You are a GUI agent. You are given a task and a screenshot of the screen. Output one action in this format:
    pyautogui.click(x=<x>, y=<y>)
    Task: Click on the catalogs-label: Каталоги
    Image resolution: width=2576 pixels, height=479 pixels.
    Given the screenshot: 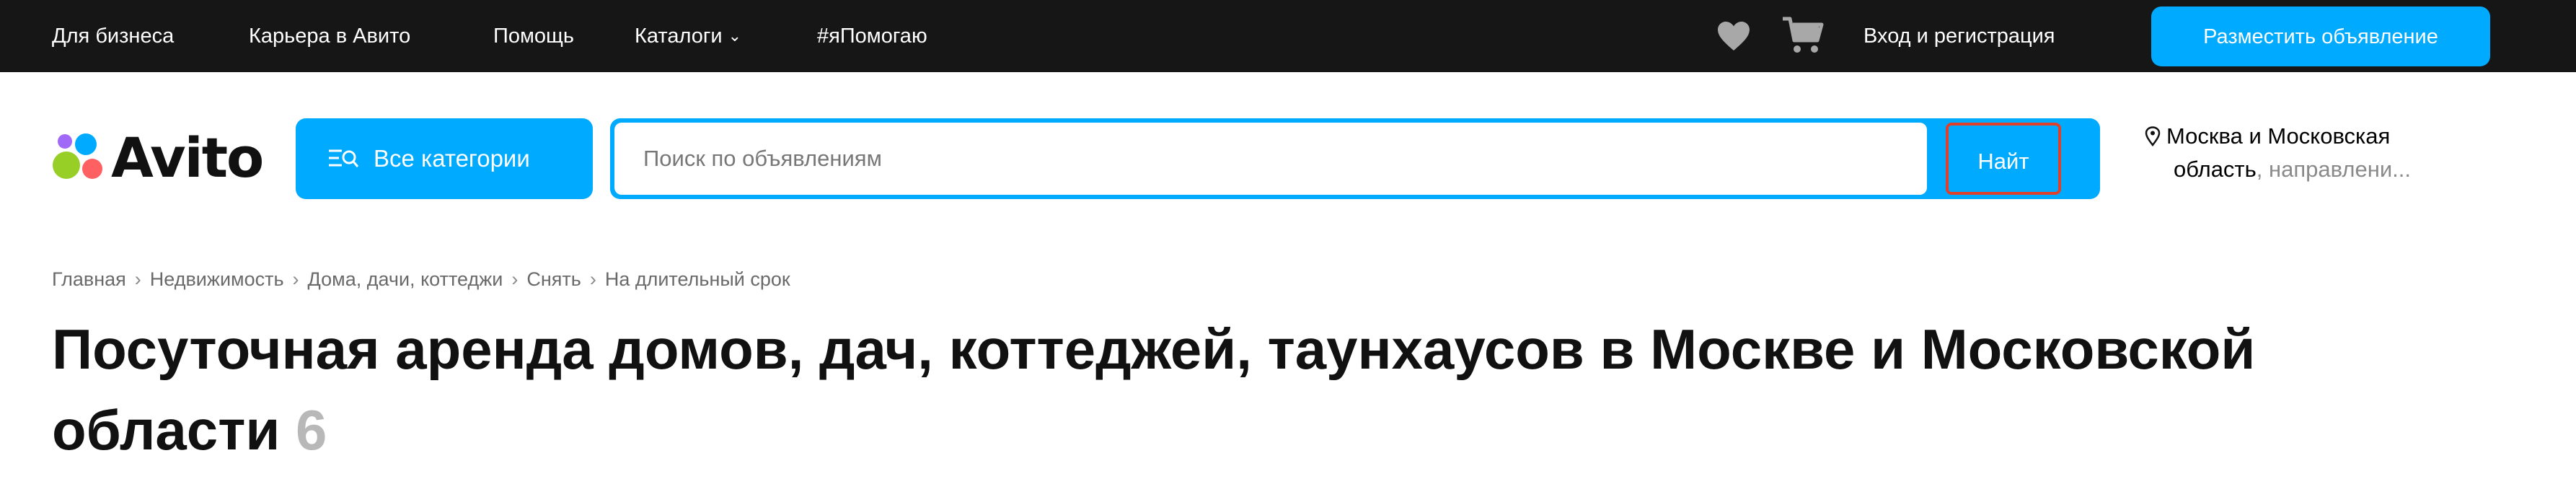 What is the action you would take?
    pyautogui.click(x=679, y=36)
    